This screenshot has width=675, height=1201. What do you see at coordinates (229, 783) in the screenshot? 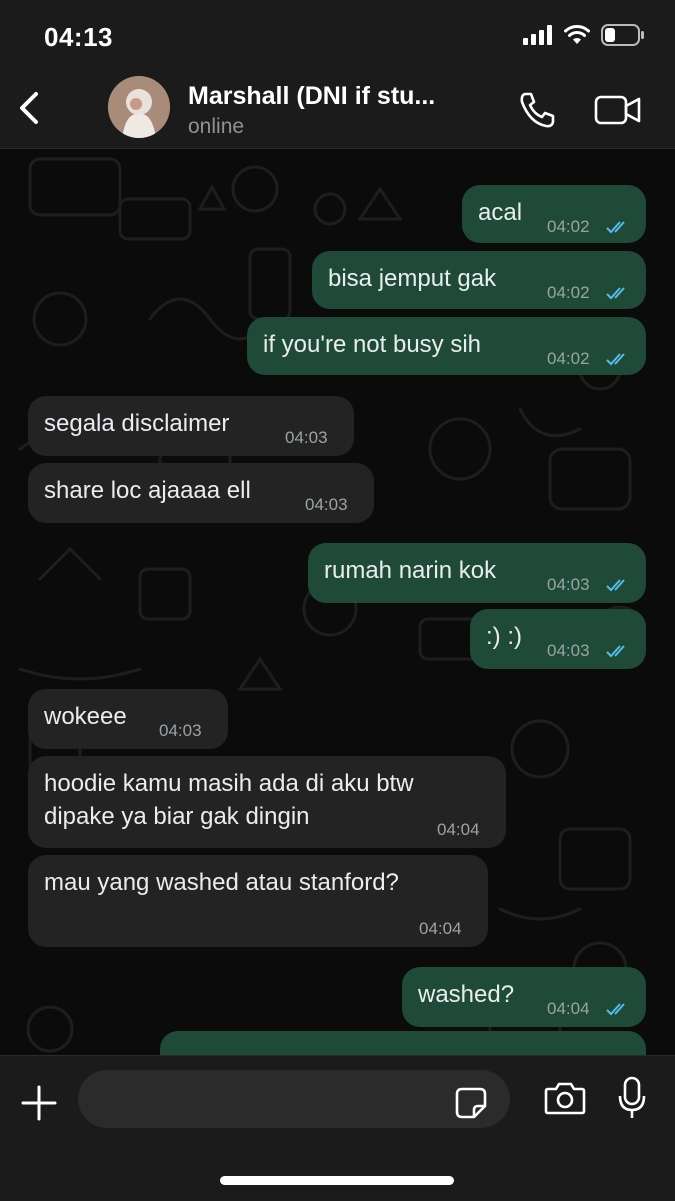
I see `message-text: hoodie kamu masih ada di aku btw` at bounding box center [229, 783].